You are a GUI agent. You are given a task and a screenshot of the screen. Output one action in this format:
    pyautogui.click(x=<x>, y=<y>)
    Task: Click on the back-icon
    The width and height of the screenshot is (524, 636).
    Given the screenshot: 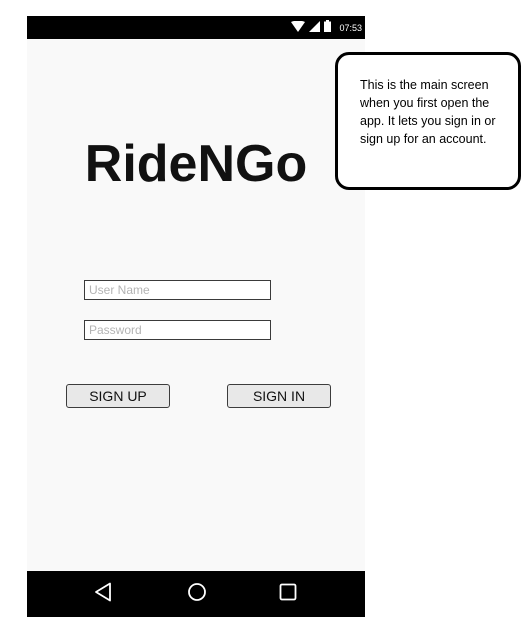 What is the action you would take?
    pyautogui.click(x=103, y=594)
    